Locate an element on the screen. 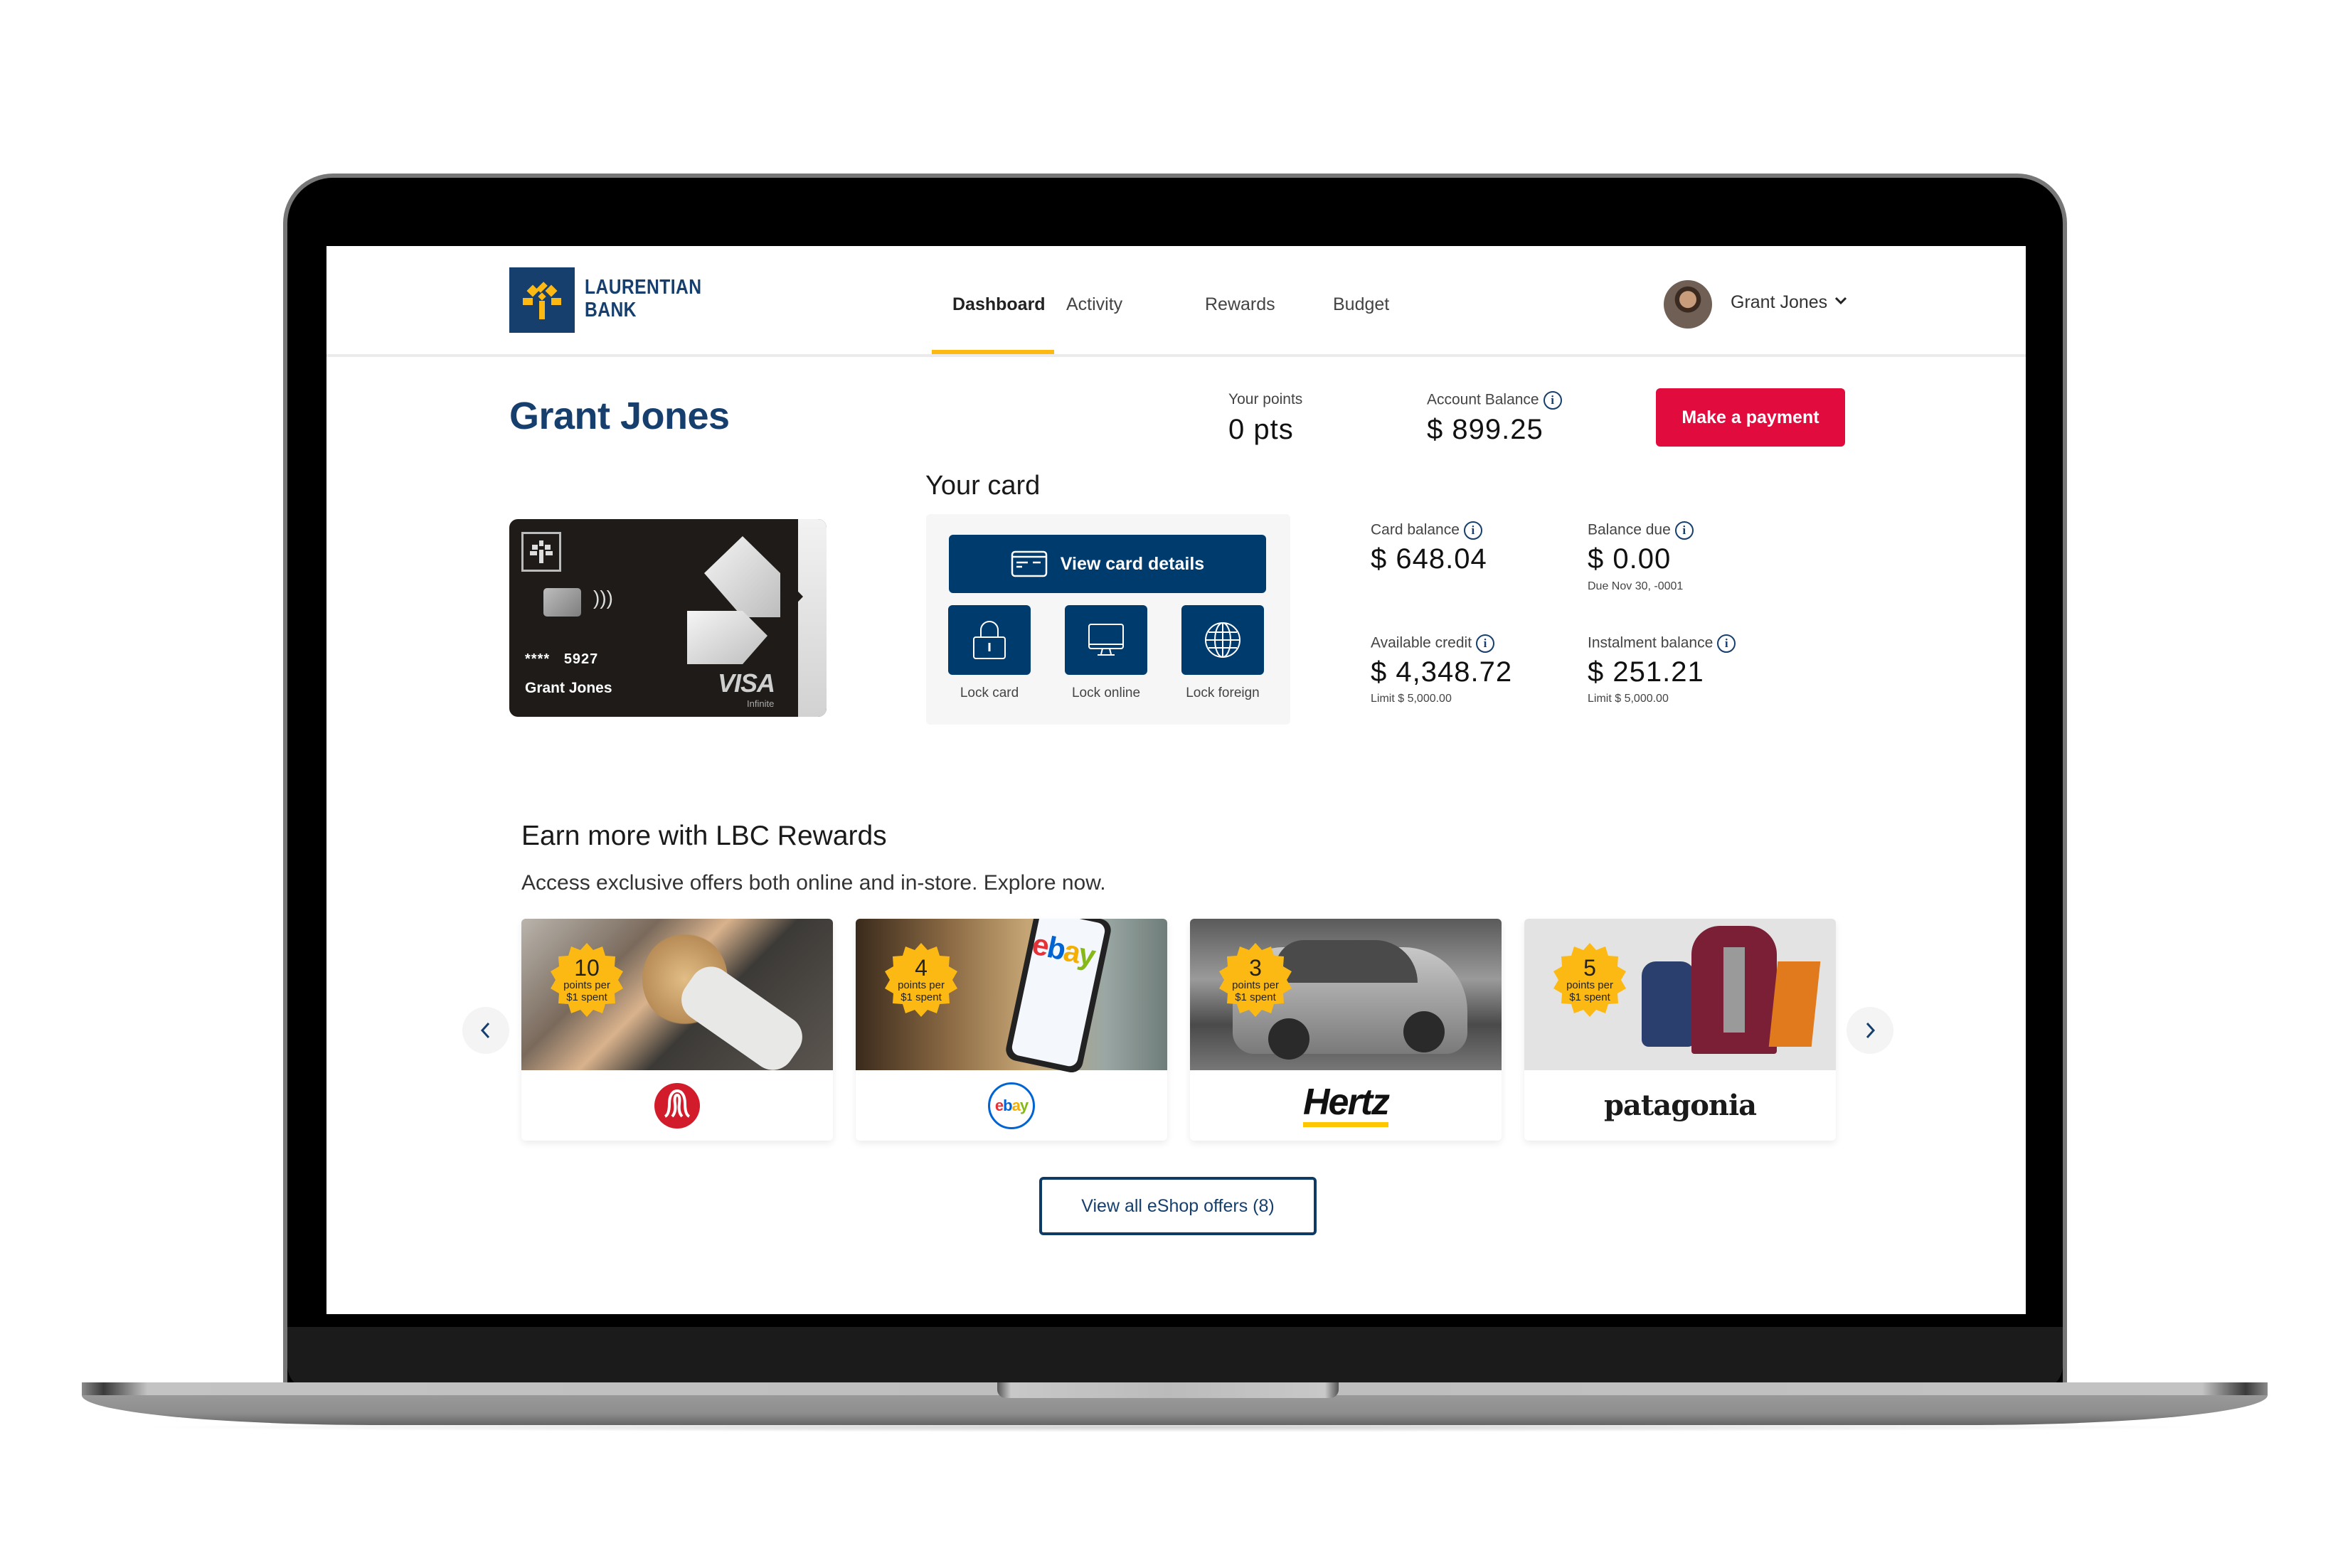  your-card-title: Your card is located at coordinates (983, 486).